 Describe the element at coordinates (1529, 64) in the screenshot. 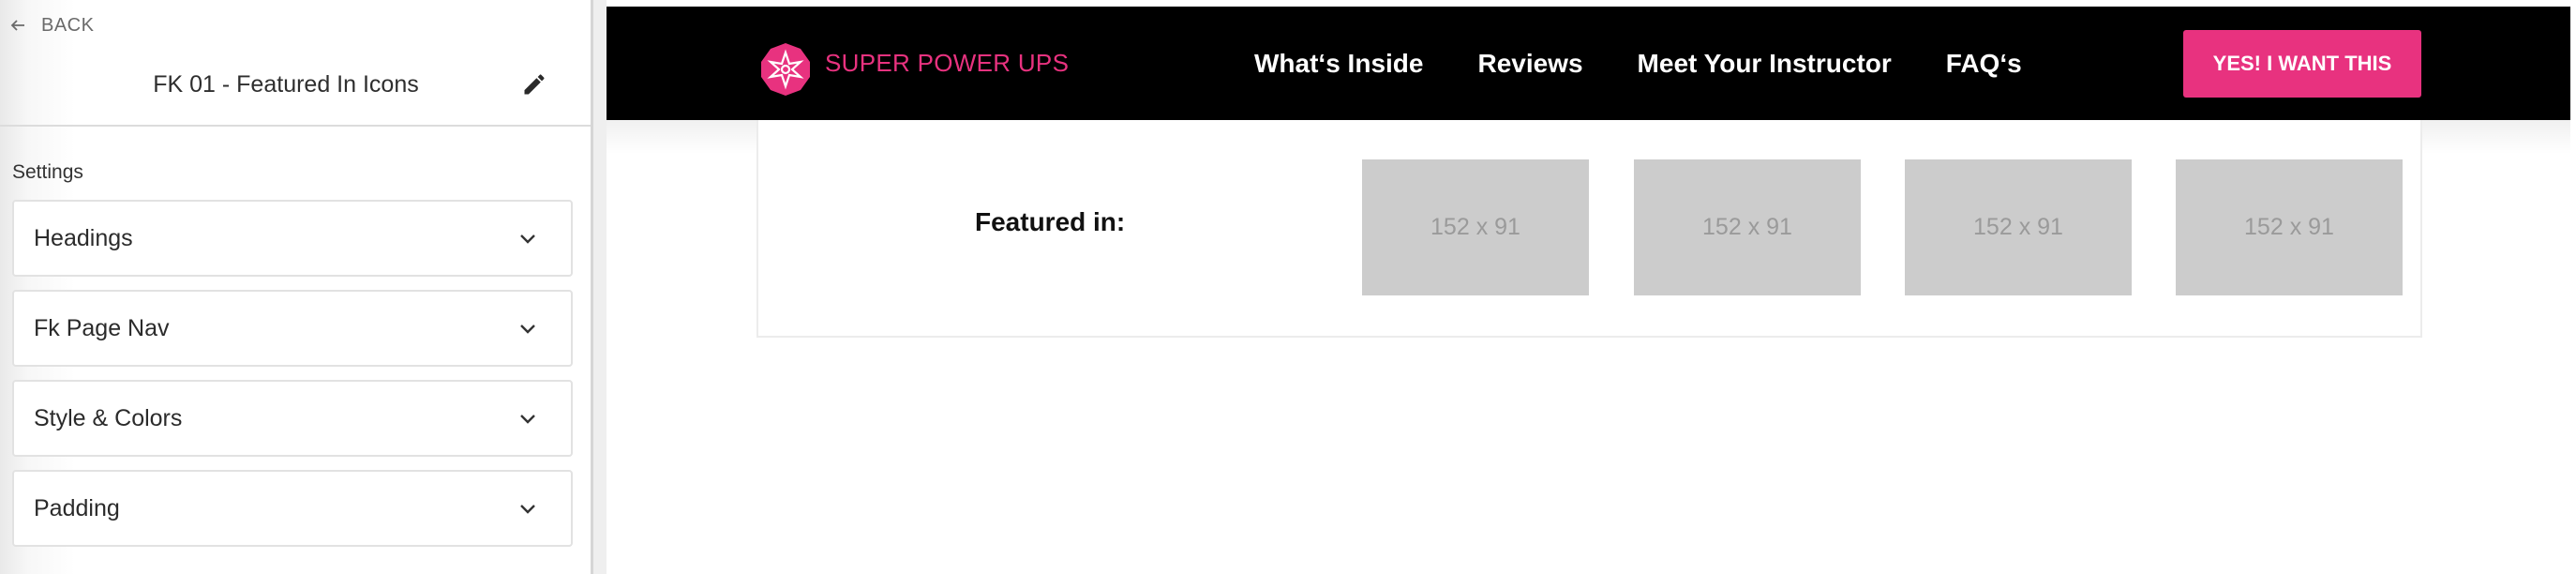

I see `nav-link-reviews: Reviews` at that location.